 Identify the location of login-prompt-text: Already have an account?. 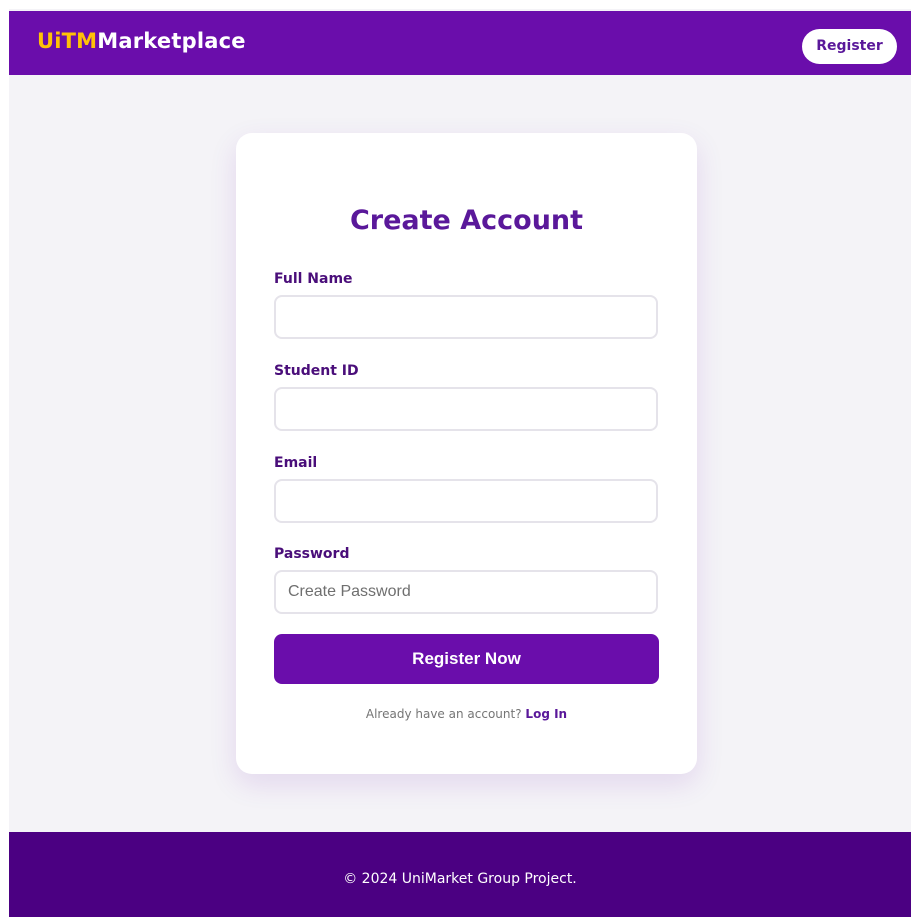
(443, 714).